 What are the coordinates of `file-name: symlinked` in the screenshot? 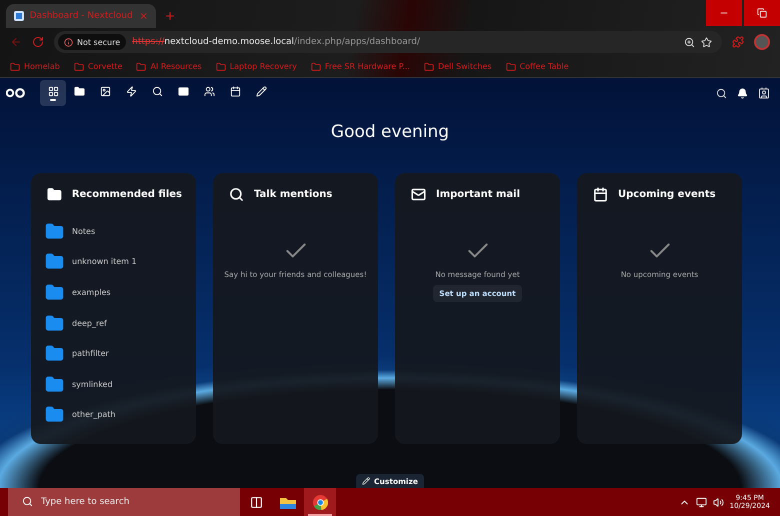 It's located at (92, 384).